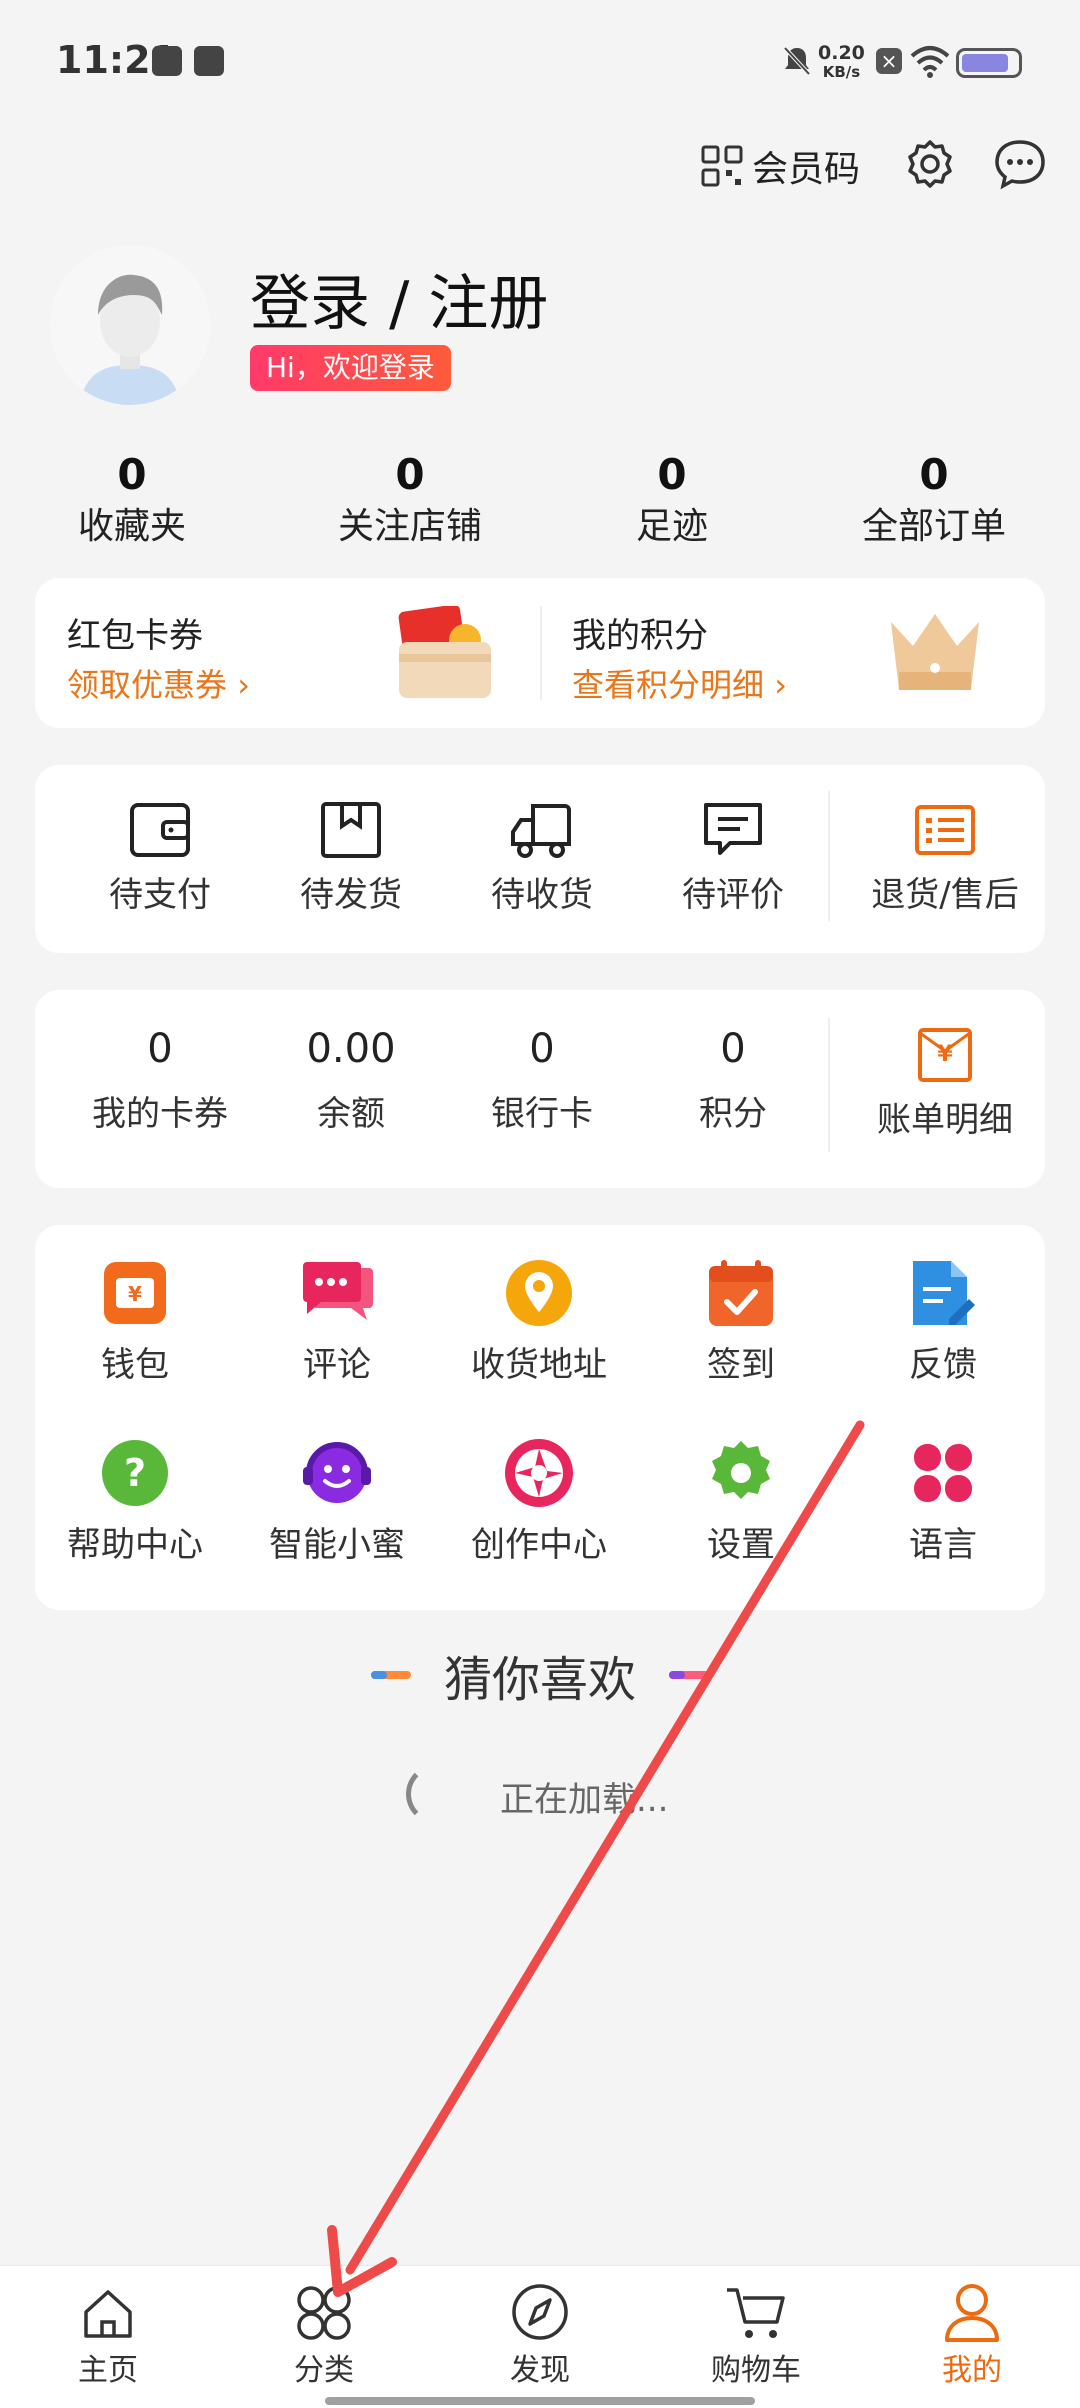  Describe the element at coordinates (410, 474) in the screenshot. I see `stat-value: 0` at that location.